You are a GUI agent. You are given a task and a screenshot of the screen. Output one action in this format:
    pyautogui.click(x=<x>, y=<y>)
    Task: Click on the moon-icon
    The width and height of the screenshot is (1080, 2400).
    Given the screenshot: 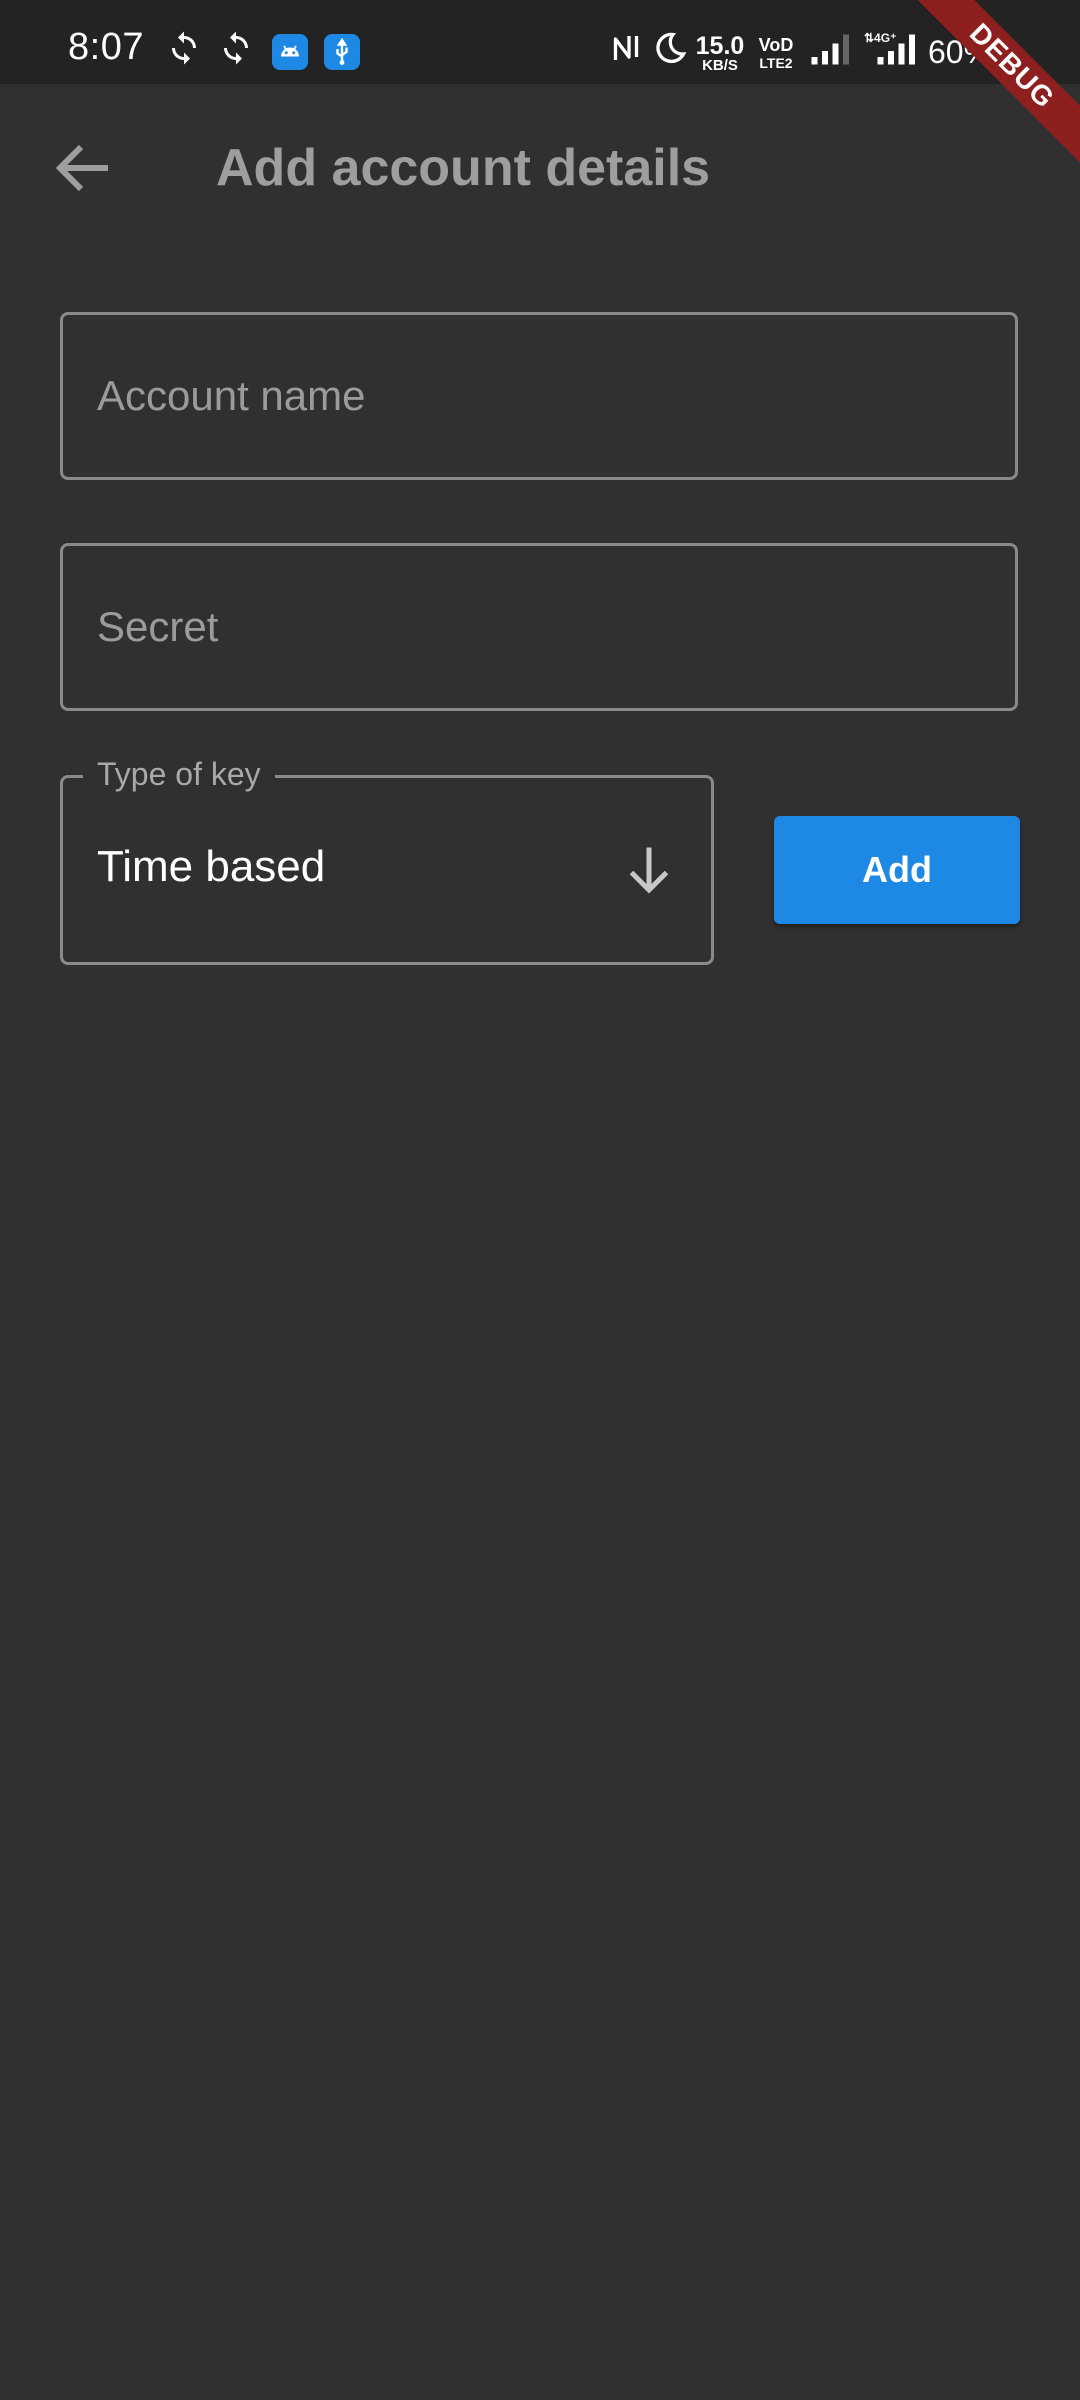 What is the action you would take?
    pyautogui.click(x=670, y=48)
    